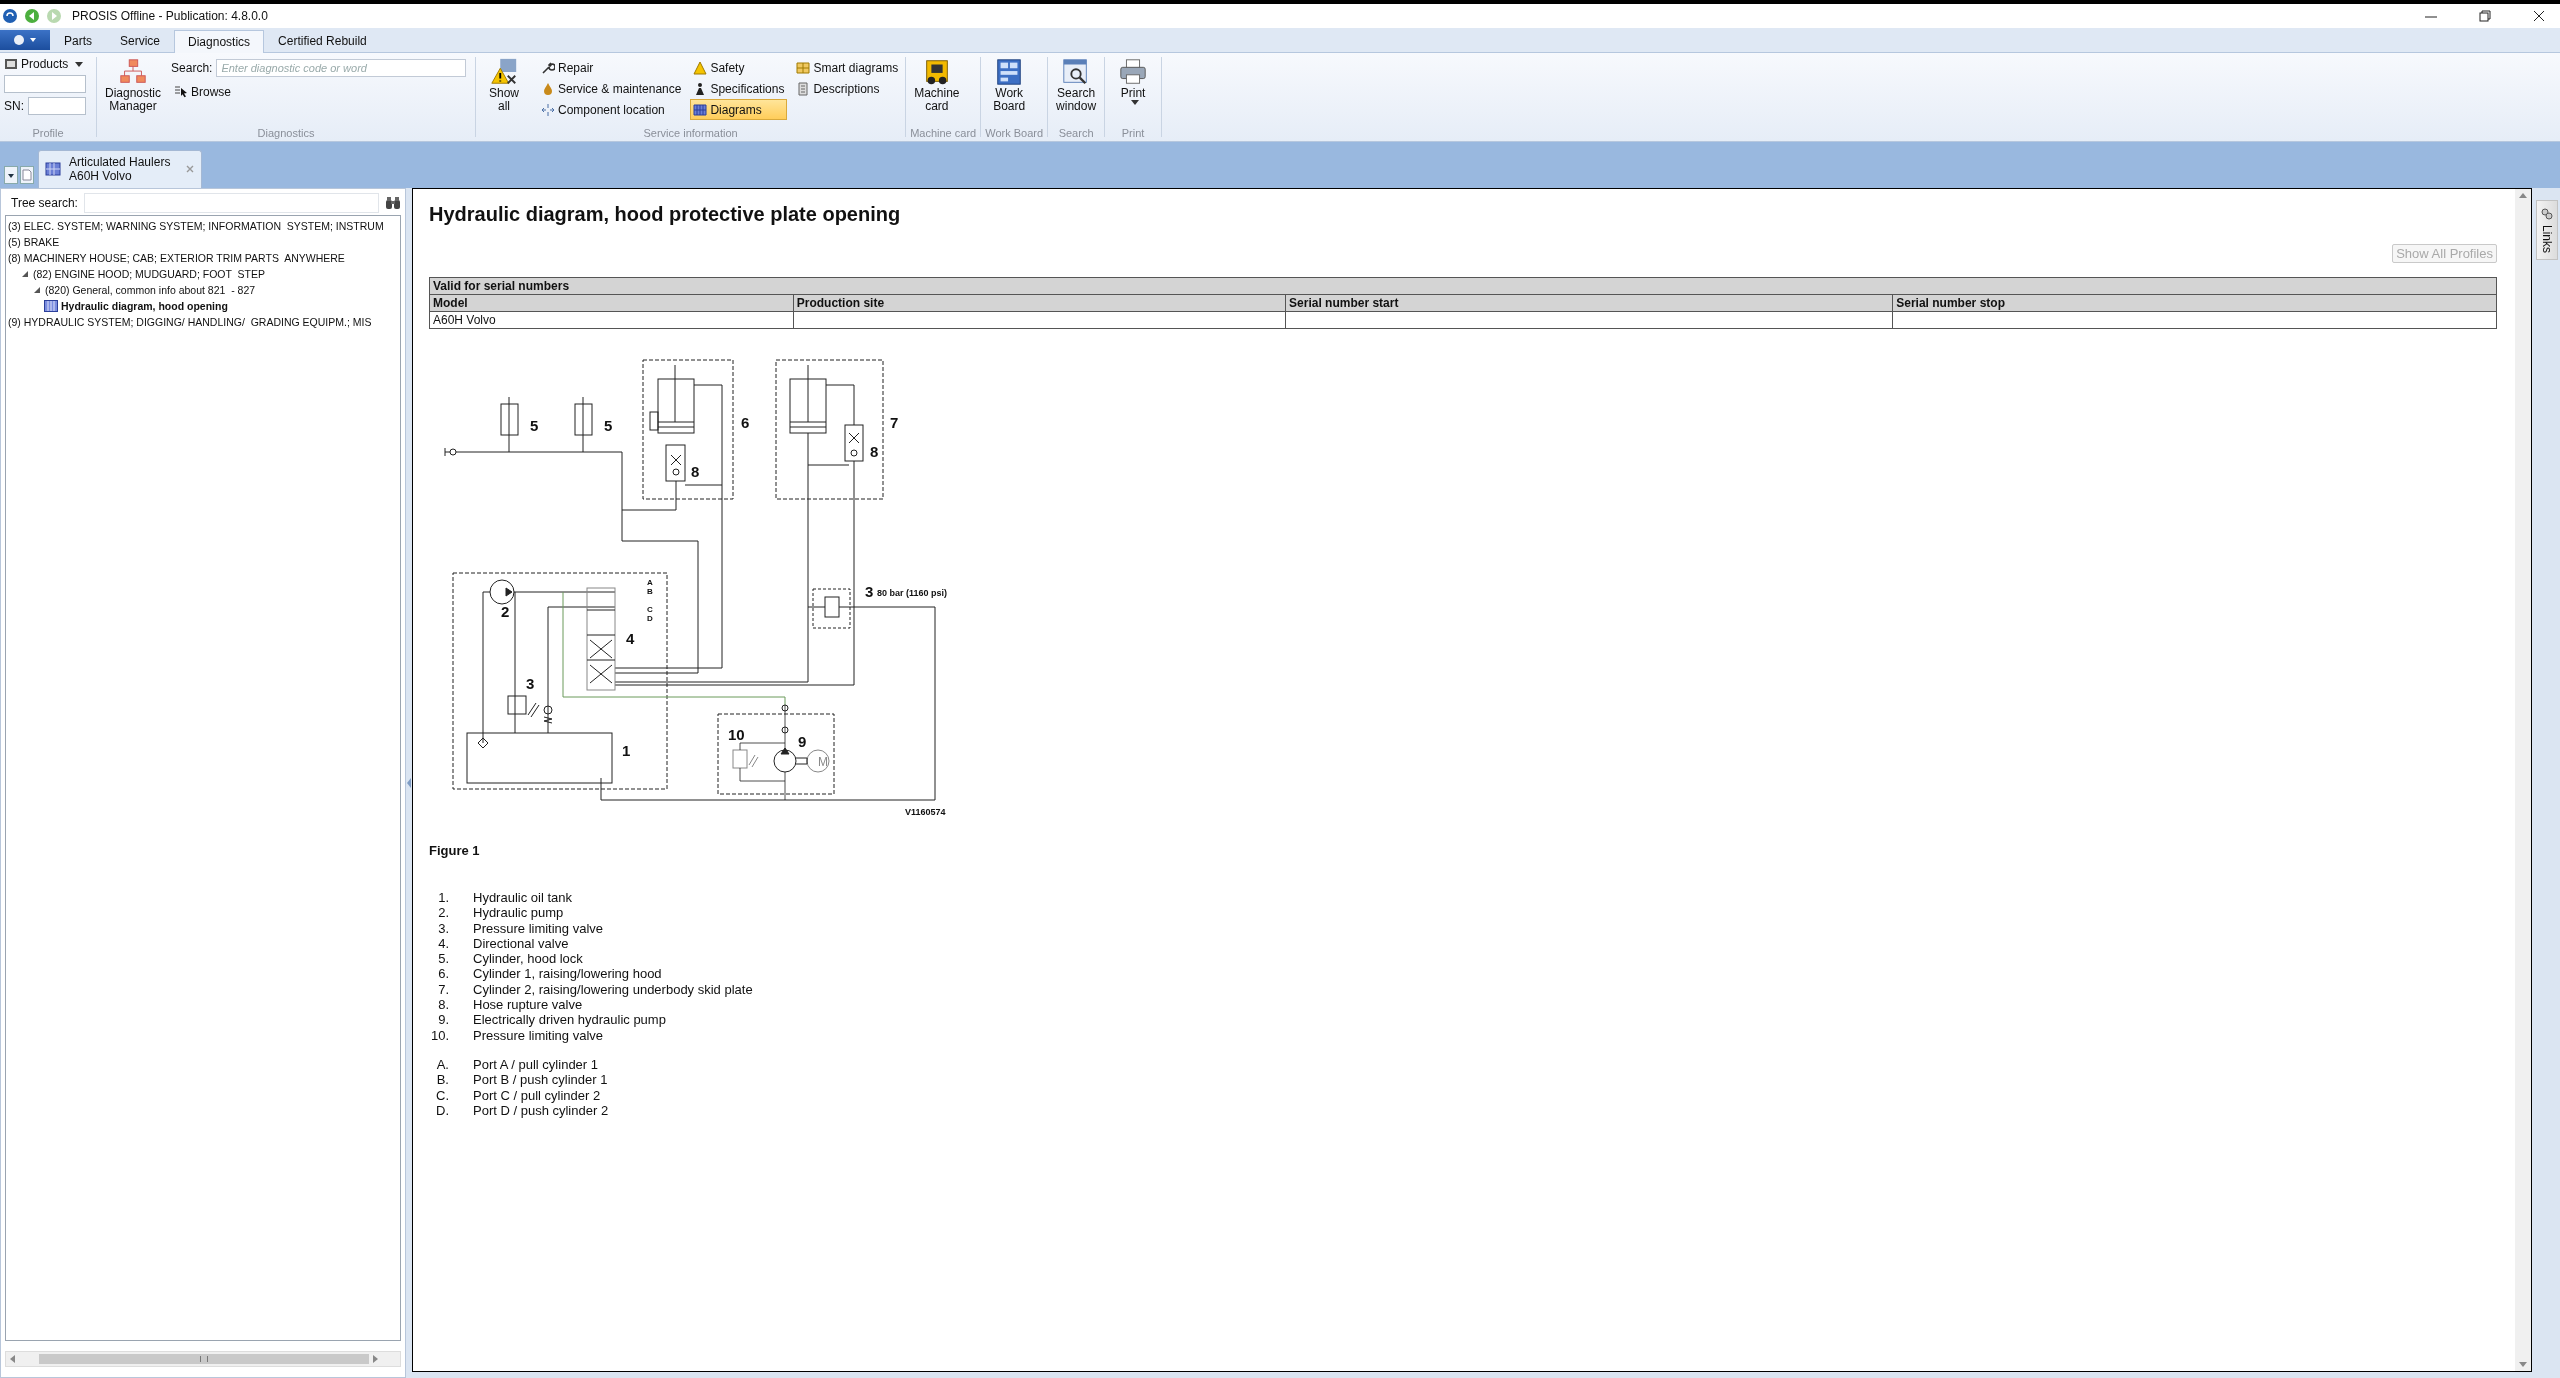 The height and width of the screenshot is (1378, 2560). I want to click on service-info-button: Safety, so click(739, 67).